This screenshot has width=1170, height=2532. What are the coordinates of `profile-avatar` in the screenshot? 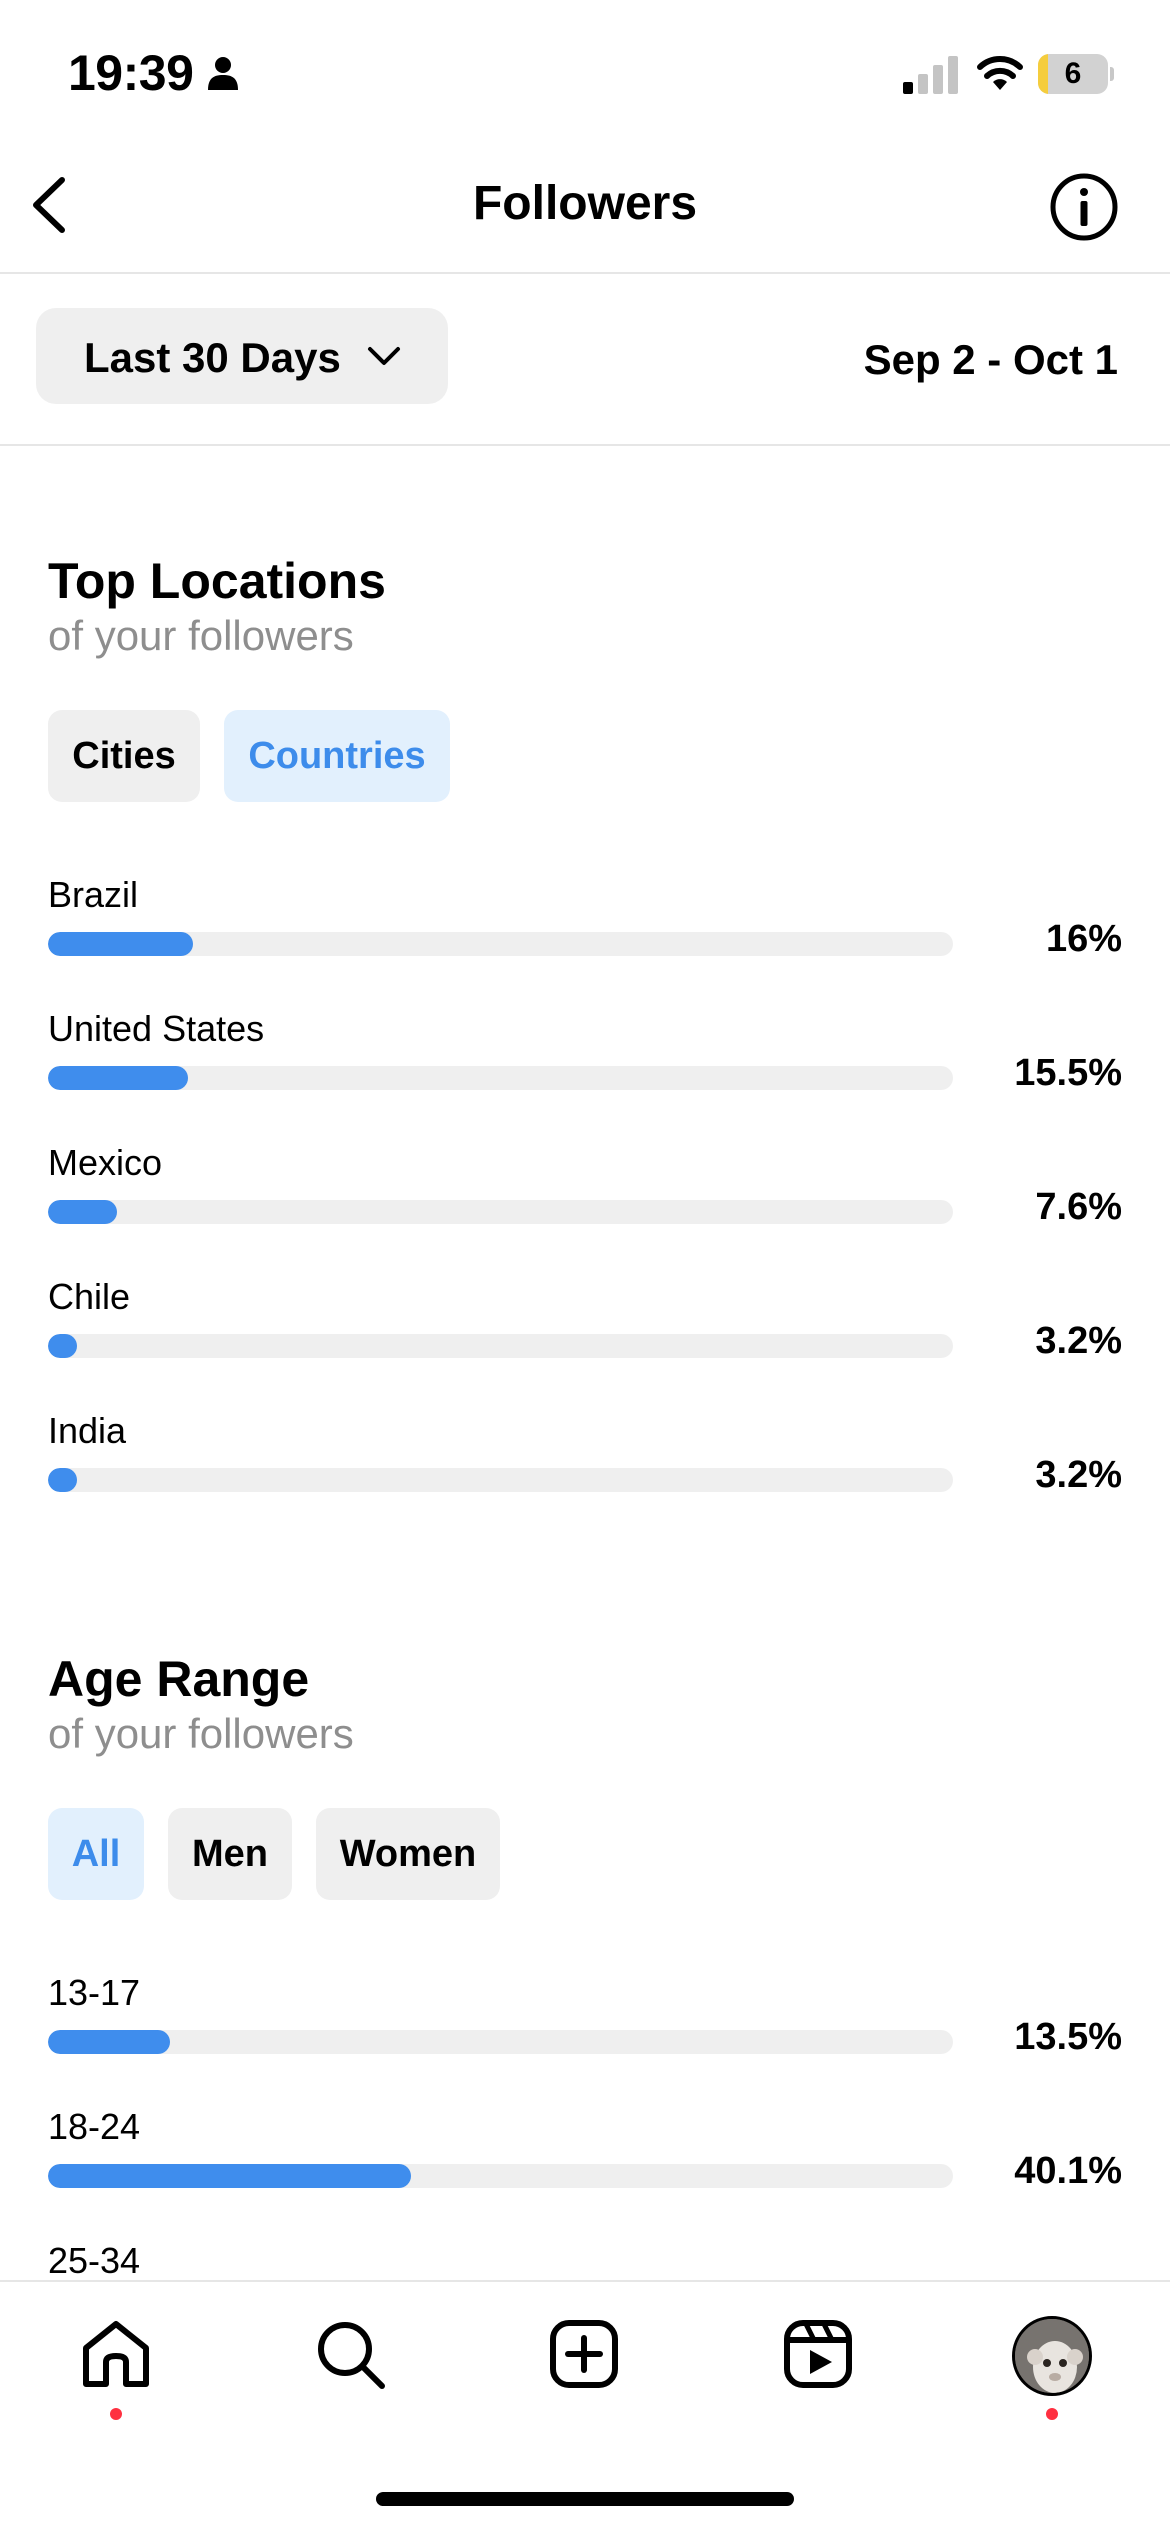 It's located at (1052, 2356).